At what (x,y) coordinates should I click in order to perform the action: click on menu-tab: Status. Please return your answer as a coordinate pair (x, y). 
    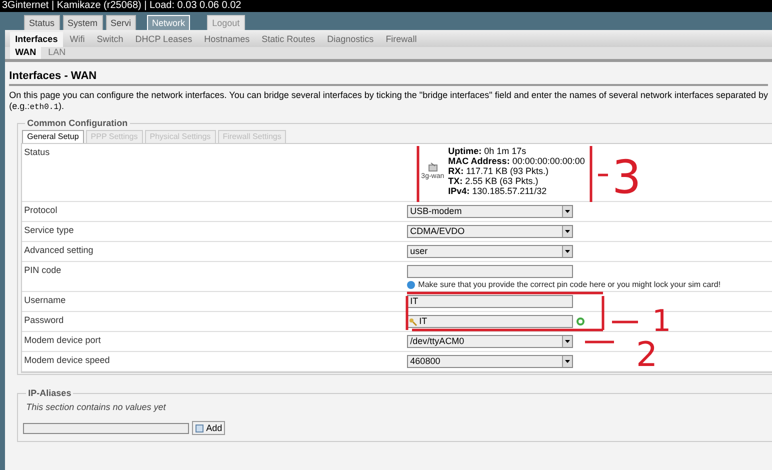
    Looking at the image, I should click on (42, 22).